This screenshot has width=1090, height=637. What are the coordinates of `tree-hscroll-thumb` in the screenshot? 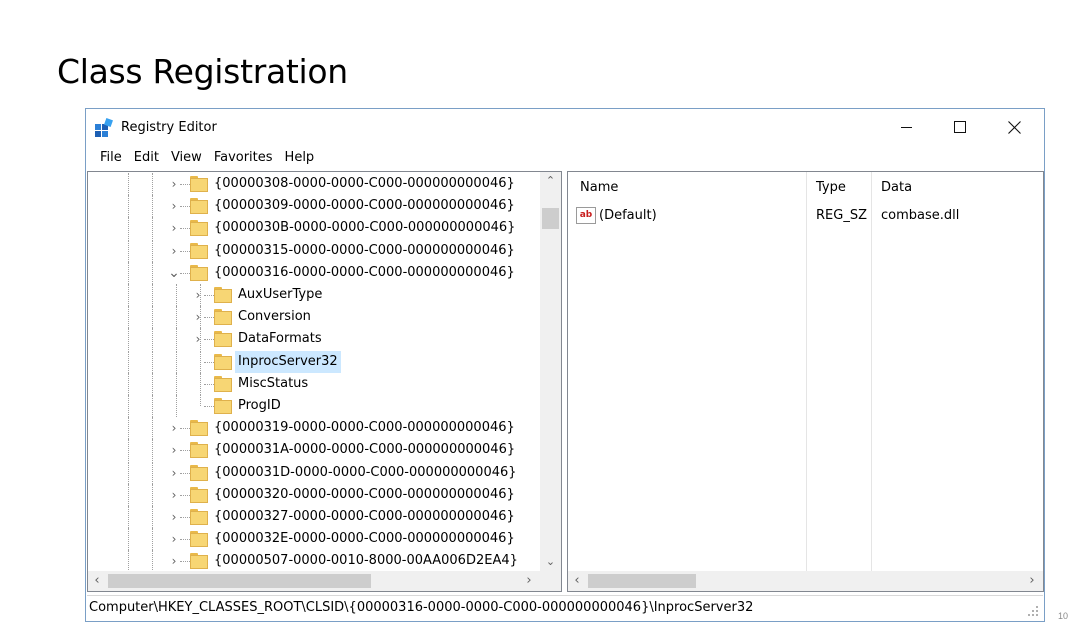 It's located at (239, 581).